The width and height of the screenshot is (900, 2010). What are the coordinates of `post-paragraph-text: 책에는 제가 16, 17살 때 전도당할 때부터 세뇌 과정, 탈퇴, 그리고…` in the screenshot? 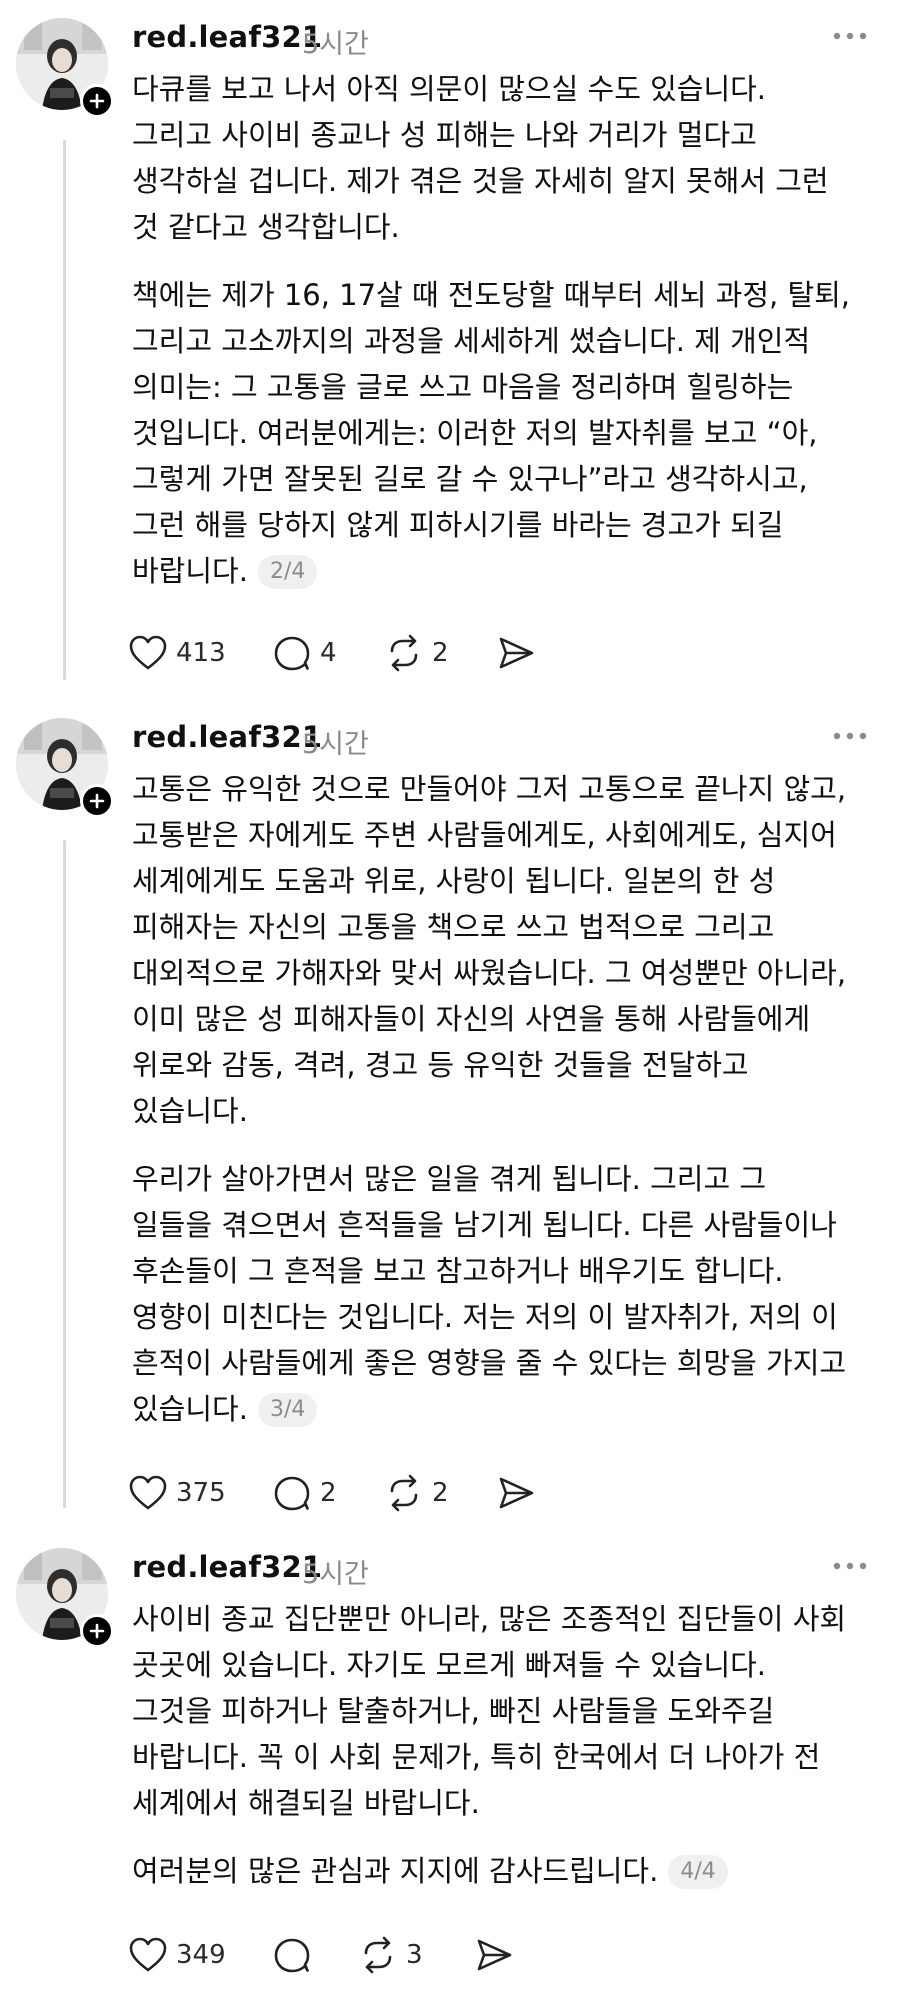 It's located at (491, 433).